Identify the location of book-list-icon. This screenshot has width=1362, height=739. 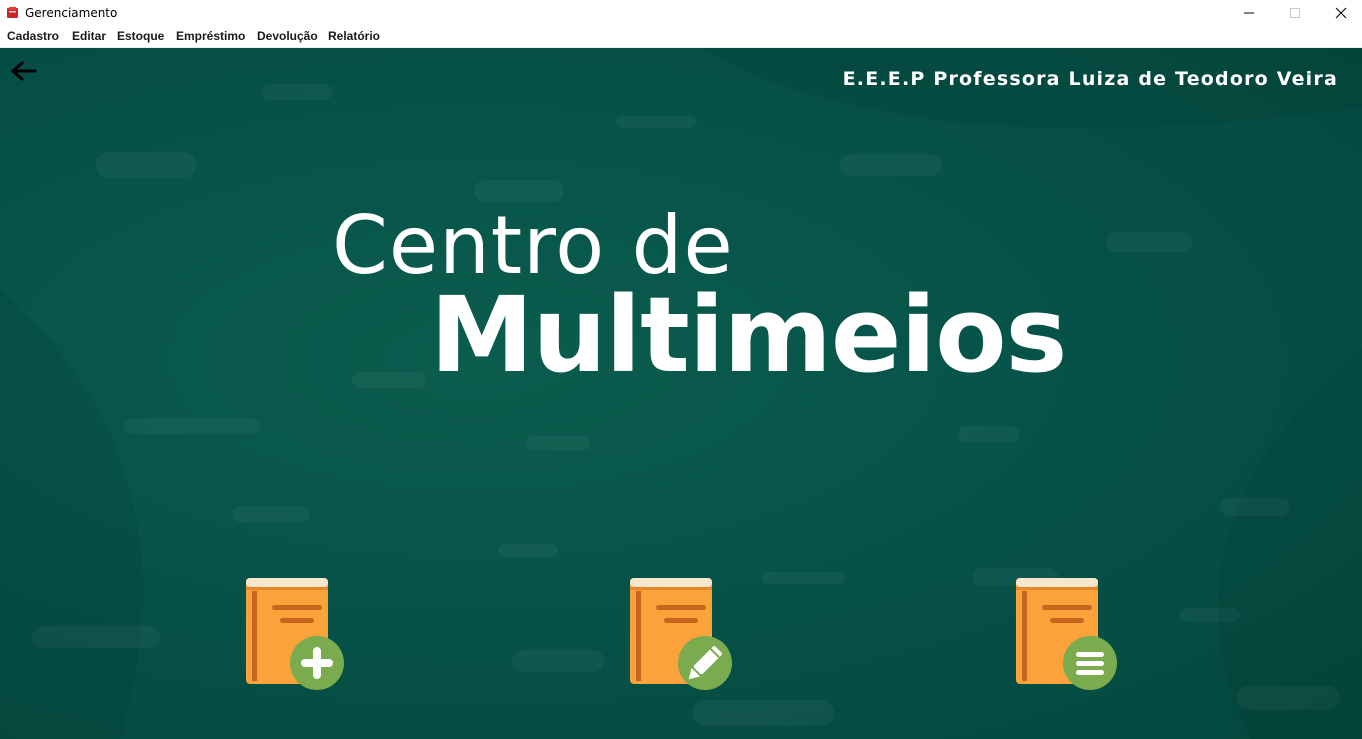
(1066, 634).